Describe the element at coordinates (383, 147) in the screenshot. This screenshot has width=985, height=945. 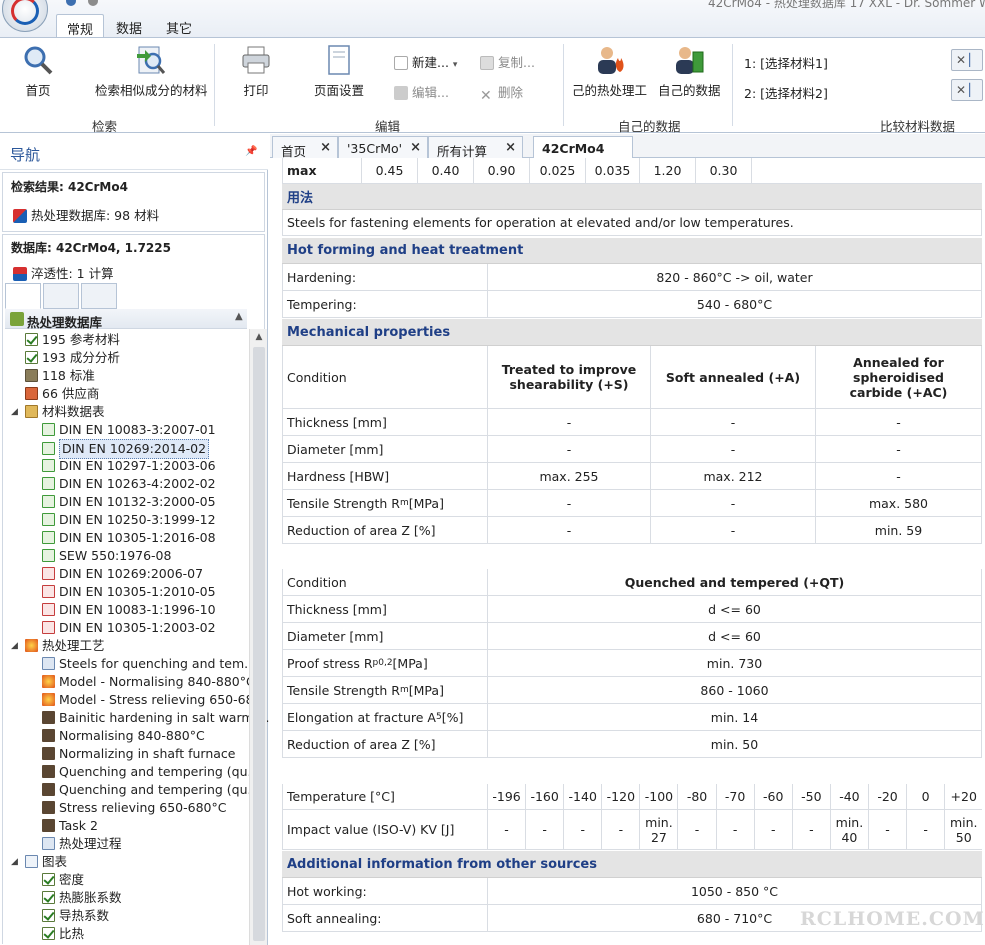
I see `doc-tab: '35CrMo' ×` at that location.